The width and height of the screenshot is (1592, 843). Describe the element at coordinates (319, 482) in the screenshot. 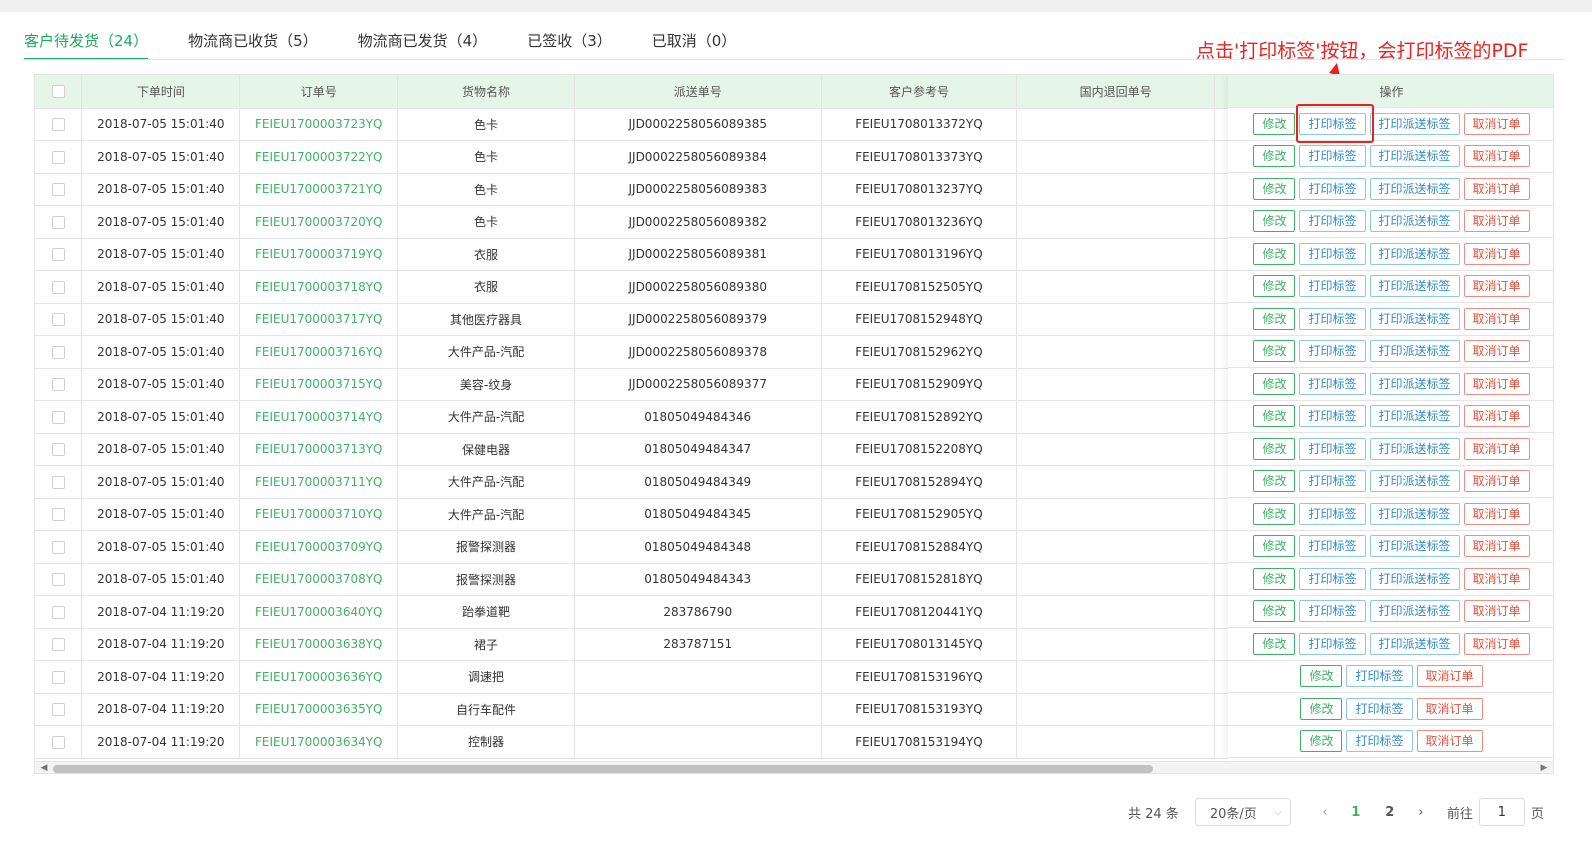

I see `cell-order-no: FEIEU1700003711YQ` at that location.